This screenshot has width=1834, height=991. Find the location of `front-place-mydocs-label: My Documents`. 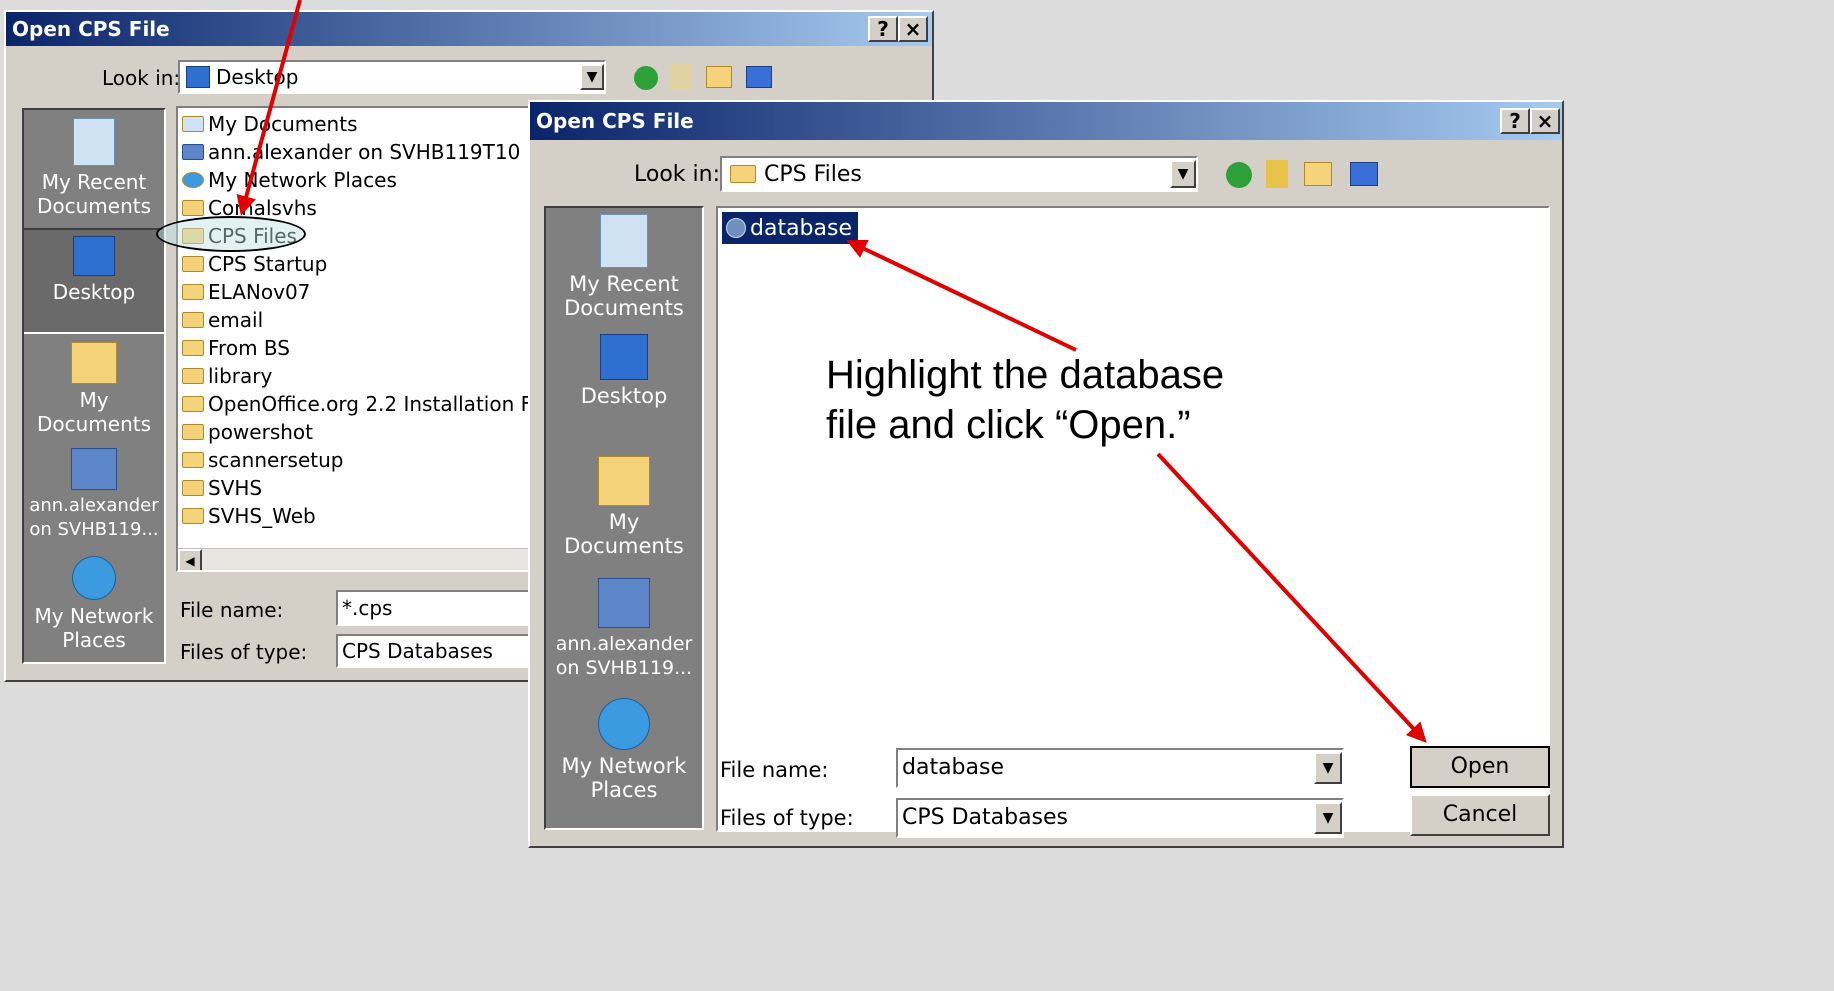

front-place-mydocs-label: My Documents is located at coordinates (624, 534).